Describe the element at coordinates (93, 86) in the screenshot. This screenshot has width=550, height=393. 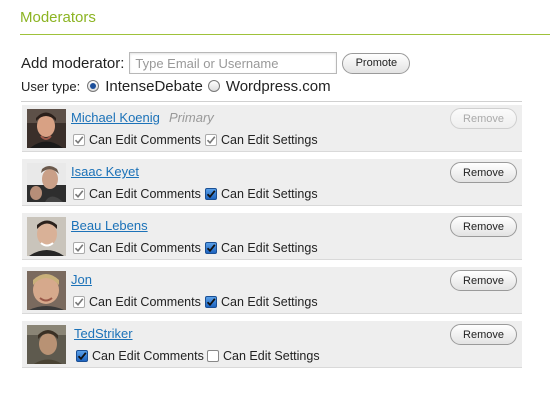
I see `intensedebate-radio` at that location.